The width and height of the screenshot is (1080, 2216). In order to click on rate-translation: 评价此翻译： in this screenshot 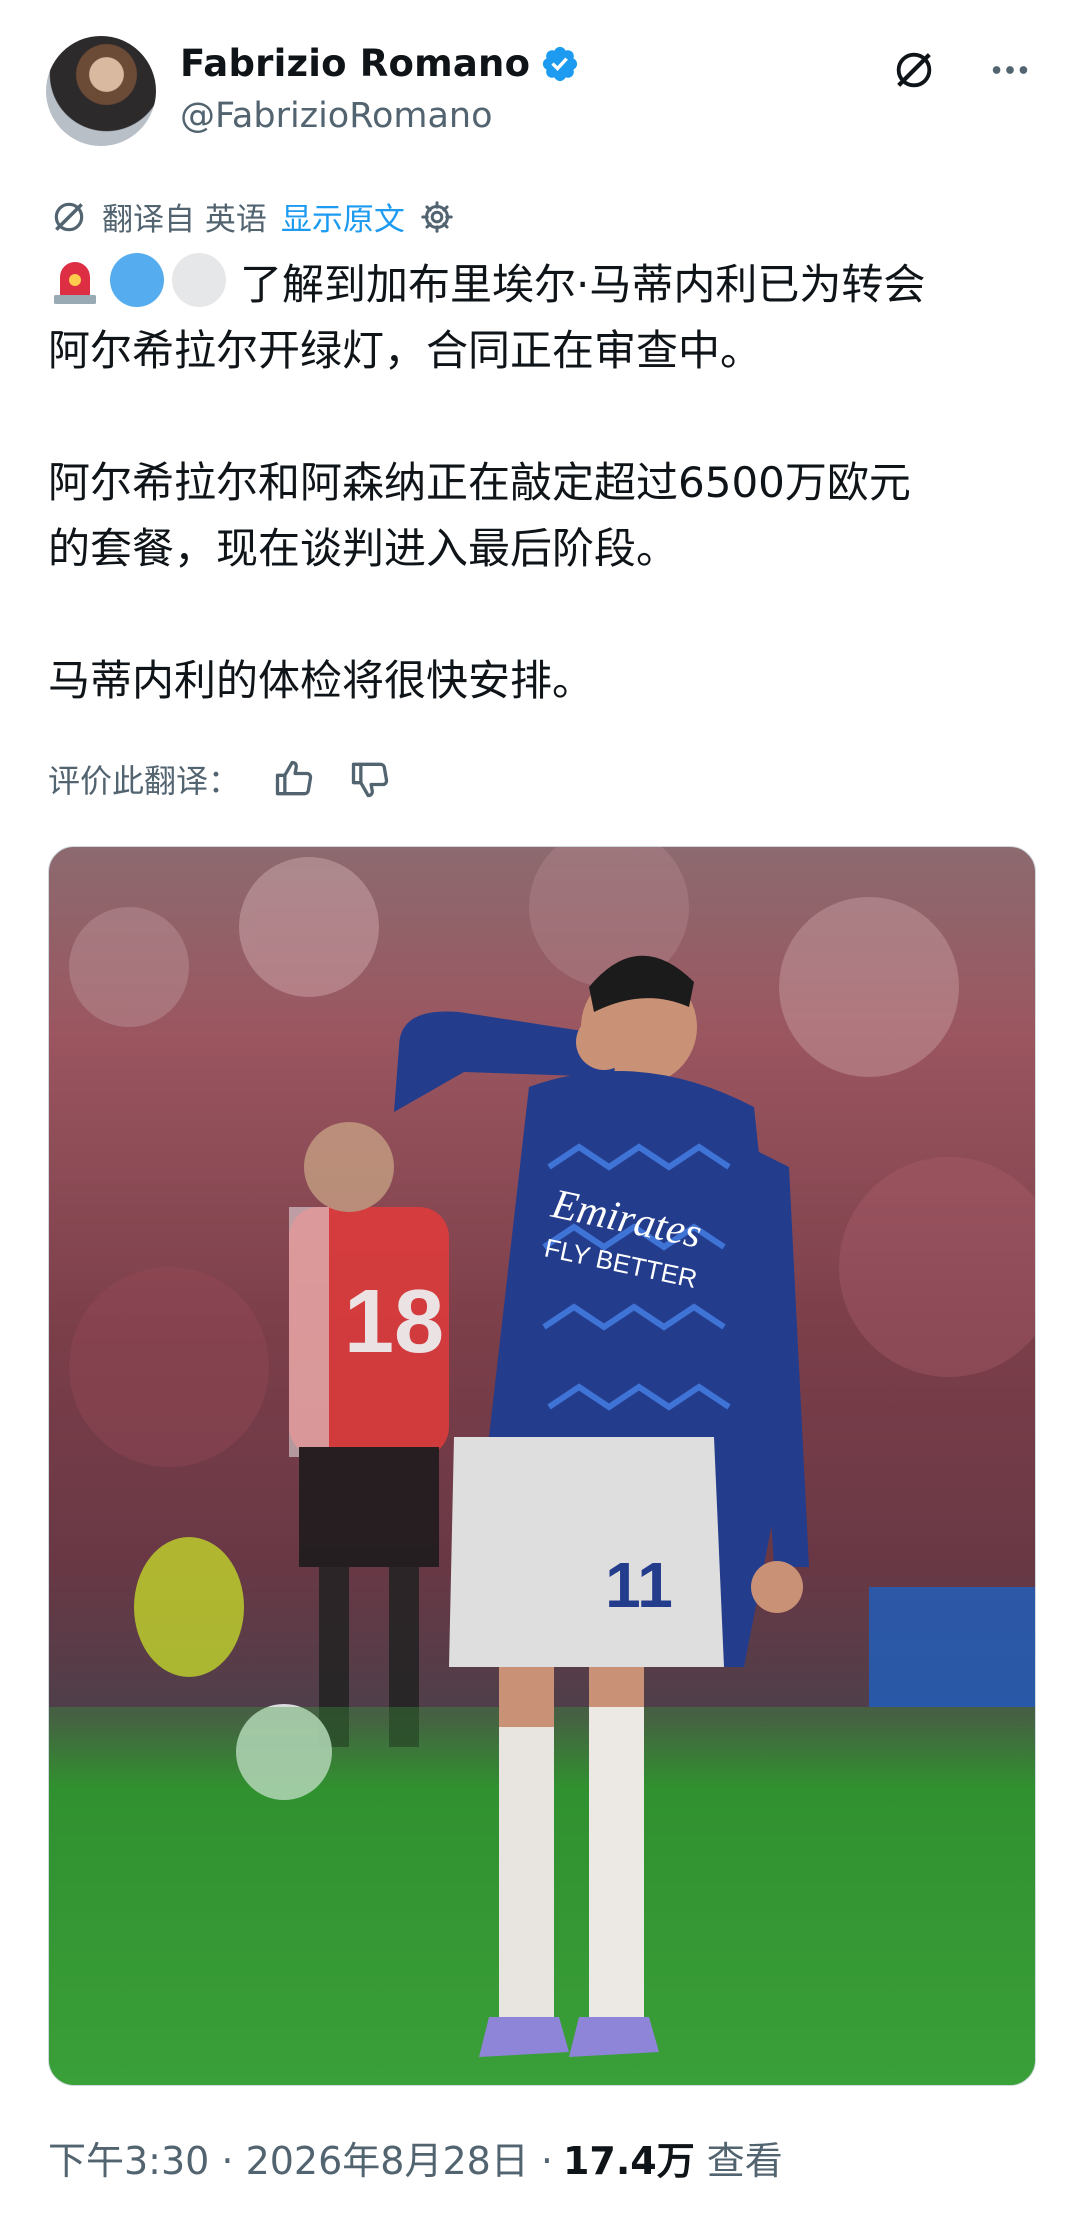, I will do `click(220, 779)`.